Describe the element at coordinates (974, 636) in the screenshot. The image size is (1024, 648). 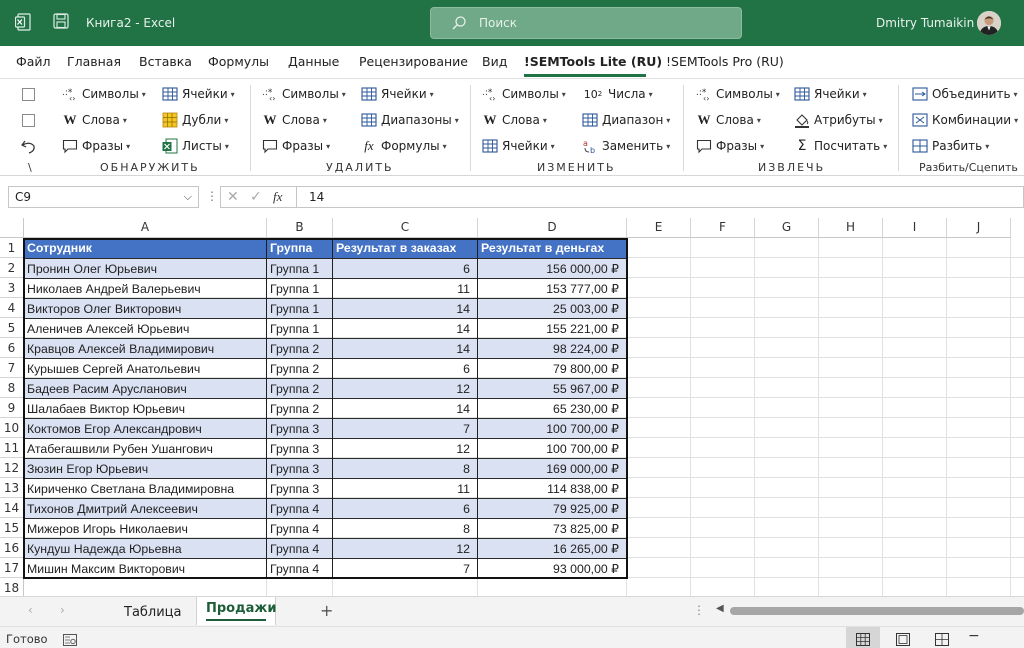
I see `zoom-out-icon: −` at that location.